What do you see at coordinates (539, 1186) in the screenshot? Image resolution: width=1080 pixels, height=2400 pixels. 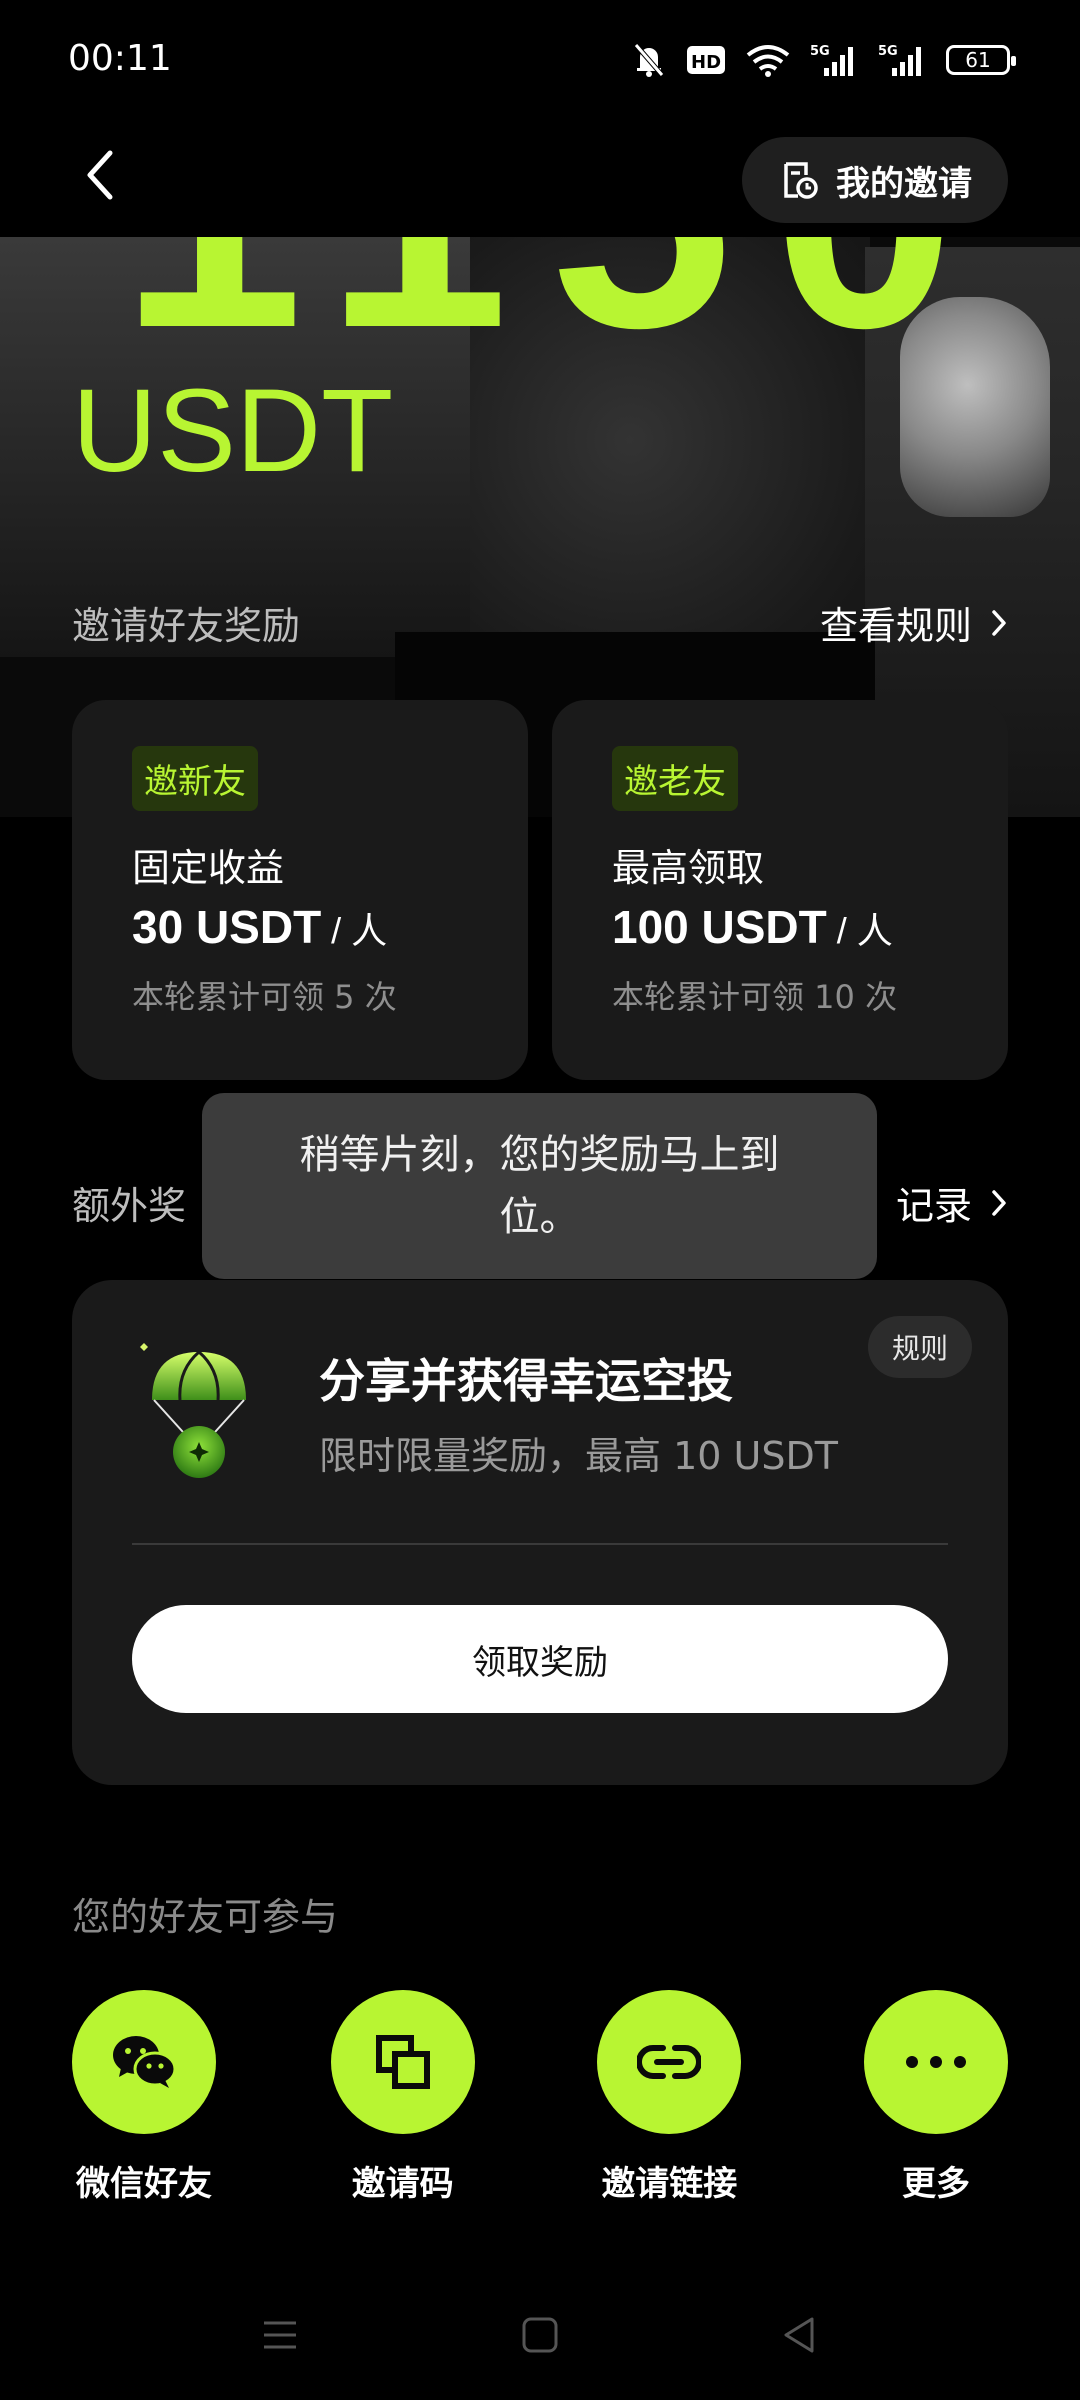 I see `toast-message: 稍等片刻，您的奖励马上到位。` at bounding box center [539, 1186].